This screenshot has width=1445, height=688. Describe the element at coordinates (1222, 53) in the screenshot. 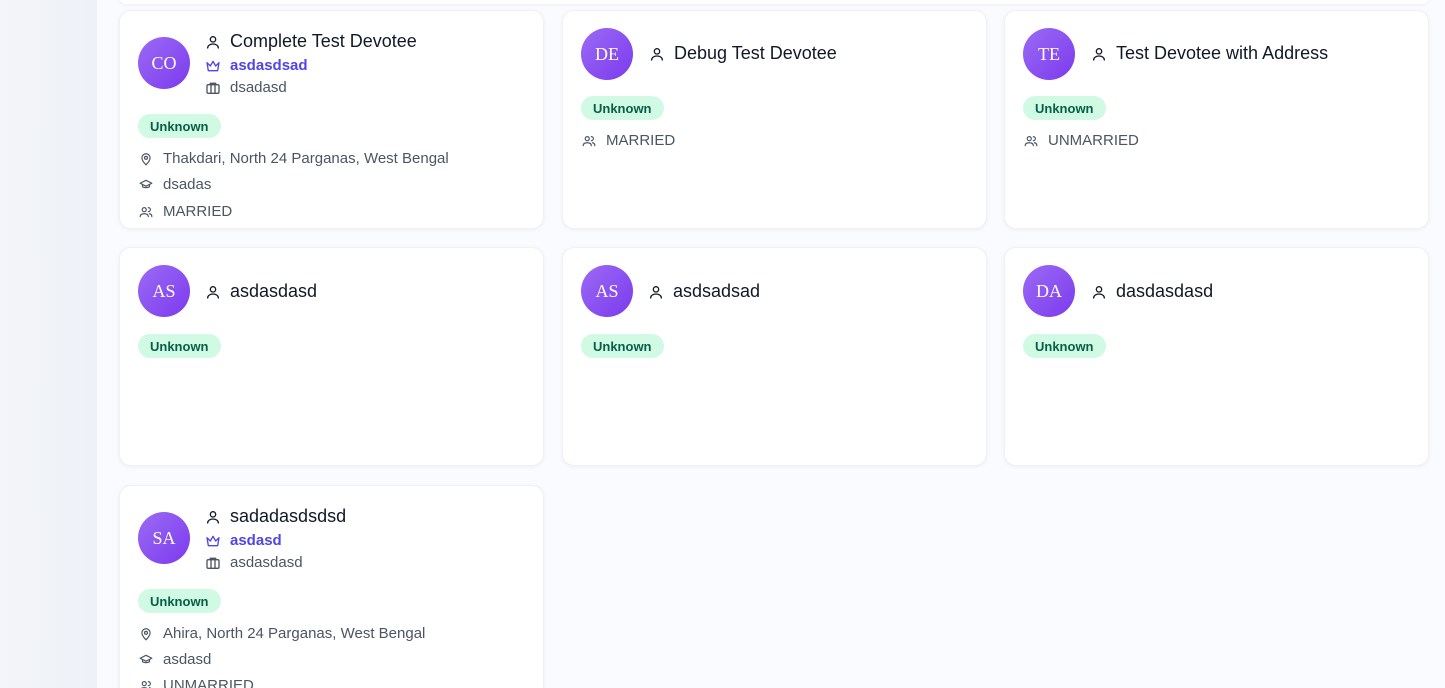

I see `devotee-name: Test Devotee with Address` at that location.